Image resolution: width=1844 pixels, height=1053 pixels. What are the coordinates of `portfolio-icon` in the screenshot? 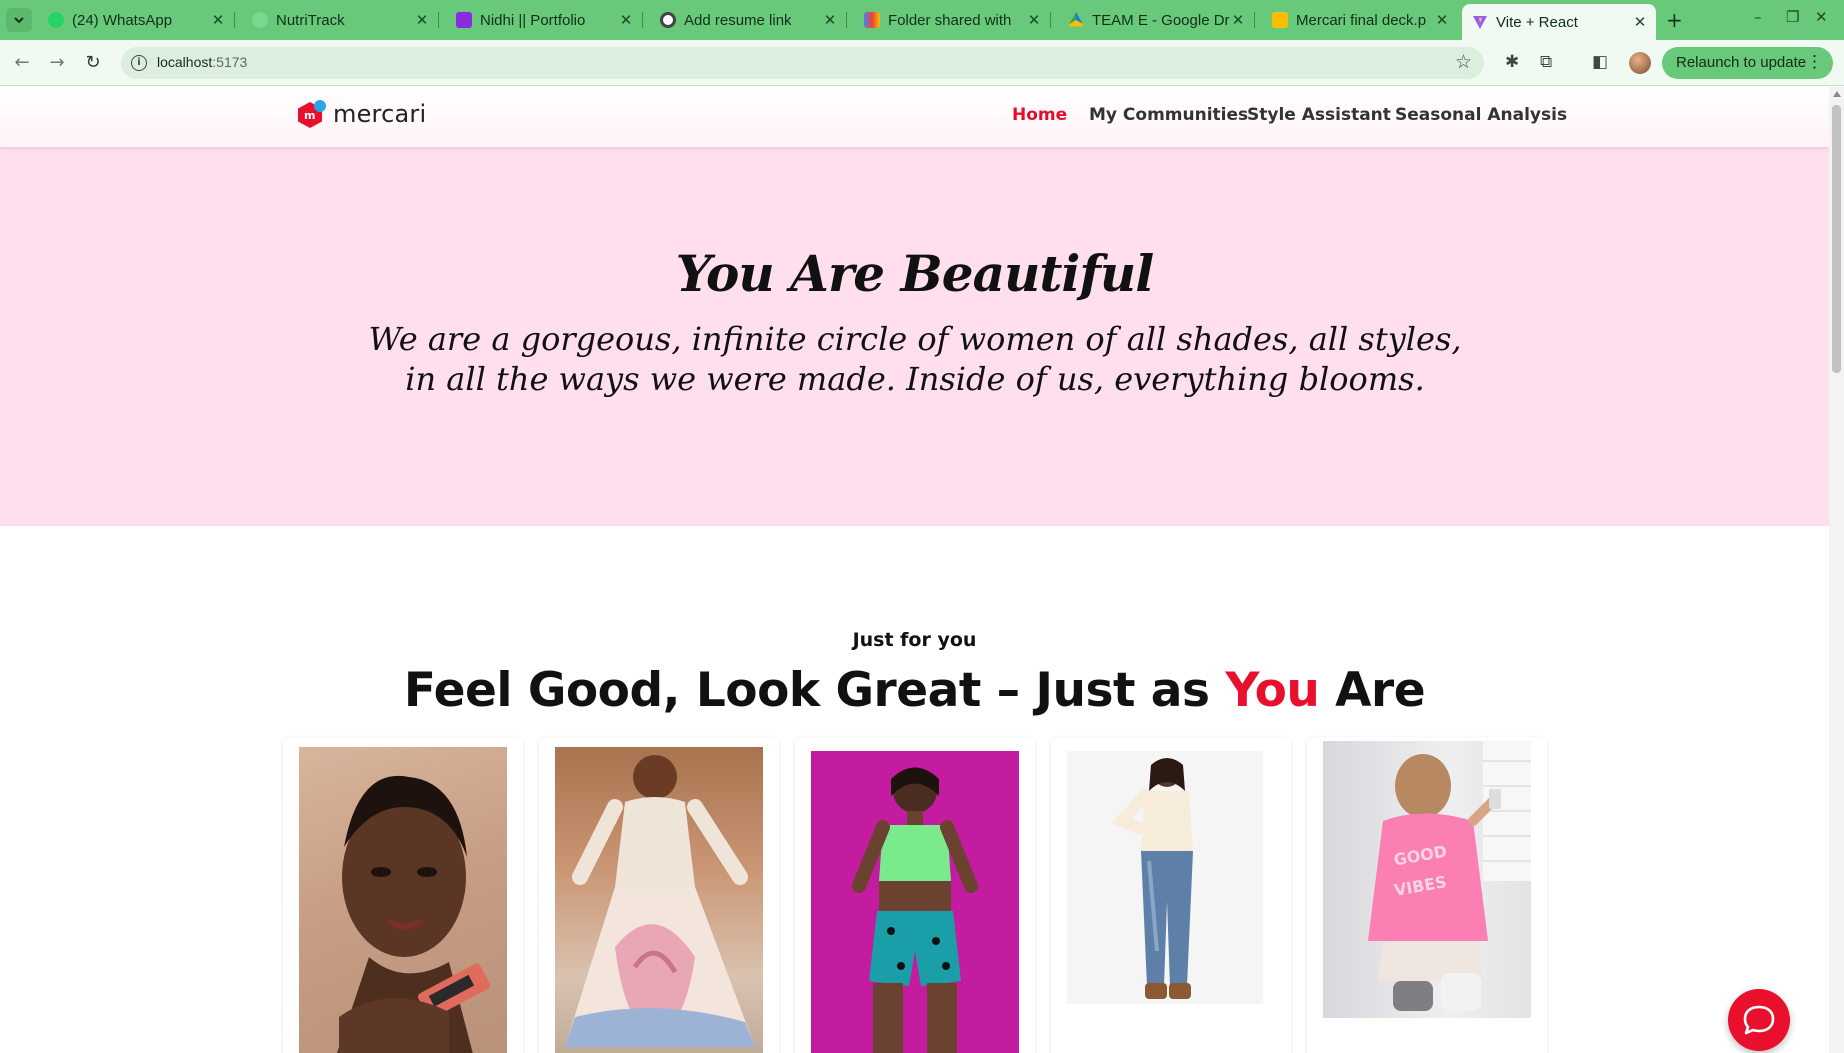 It's located at (464, 20).